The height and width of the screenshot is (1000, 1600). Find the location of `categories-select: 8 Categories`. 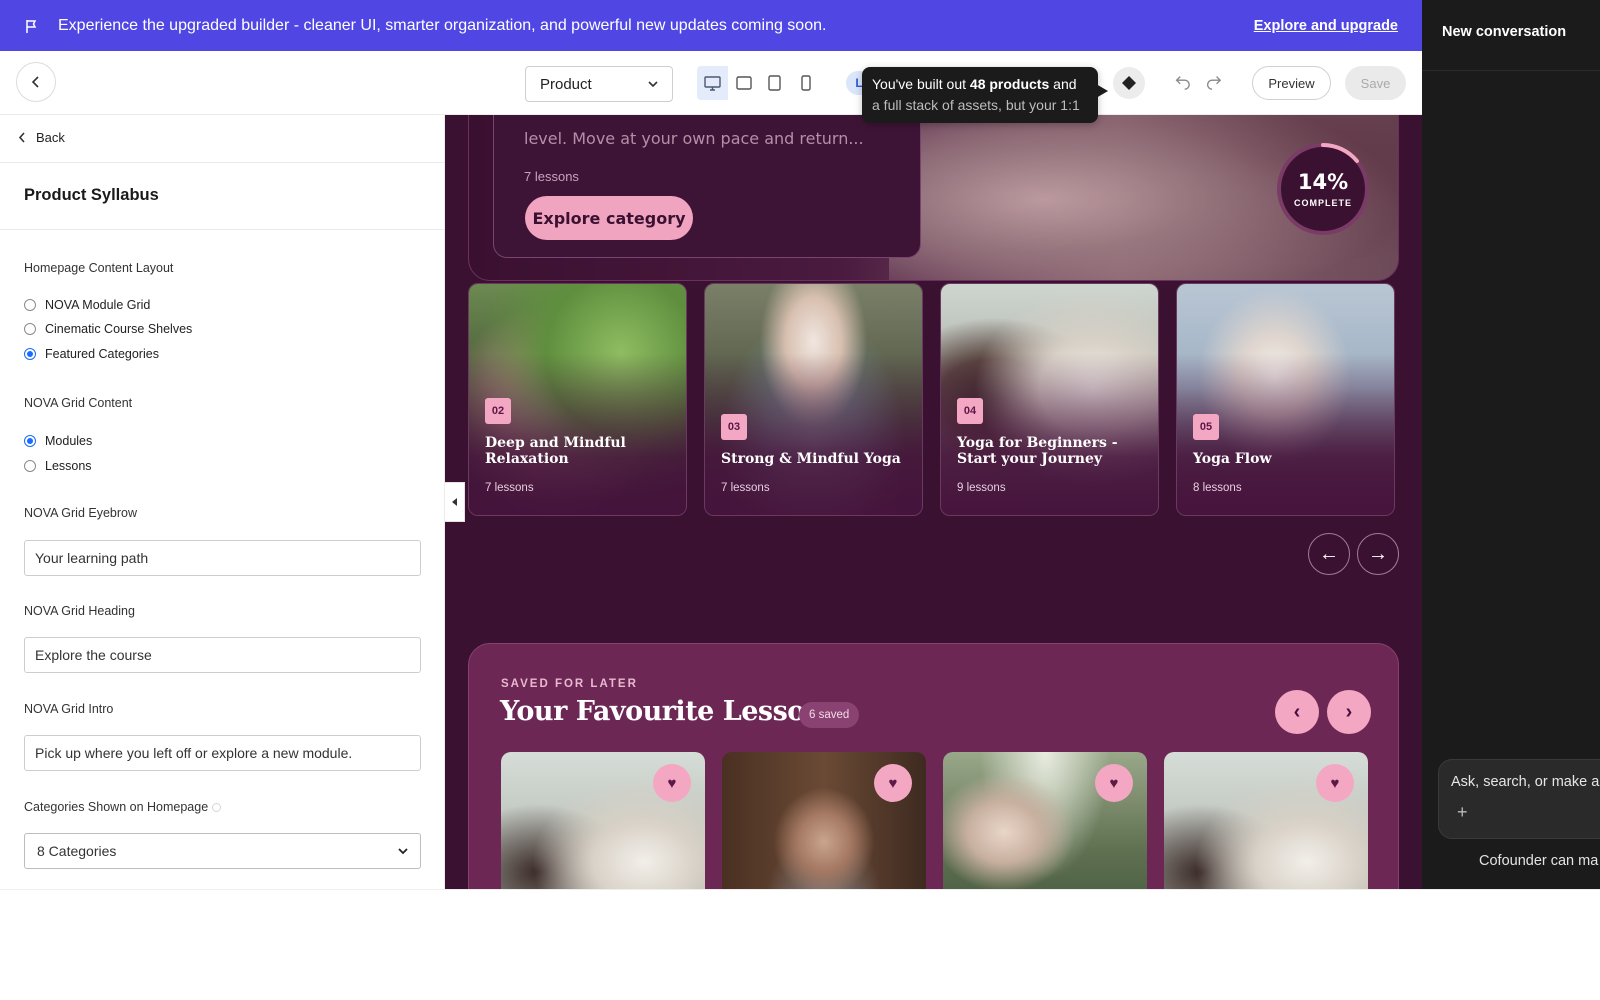

categories-select: 8 Categories is located at coordinates (222, 851).